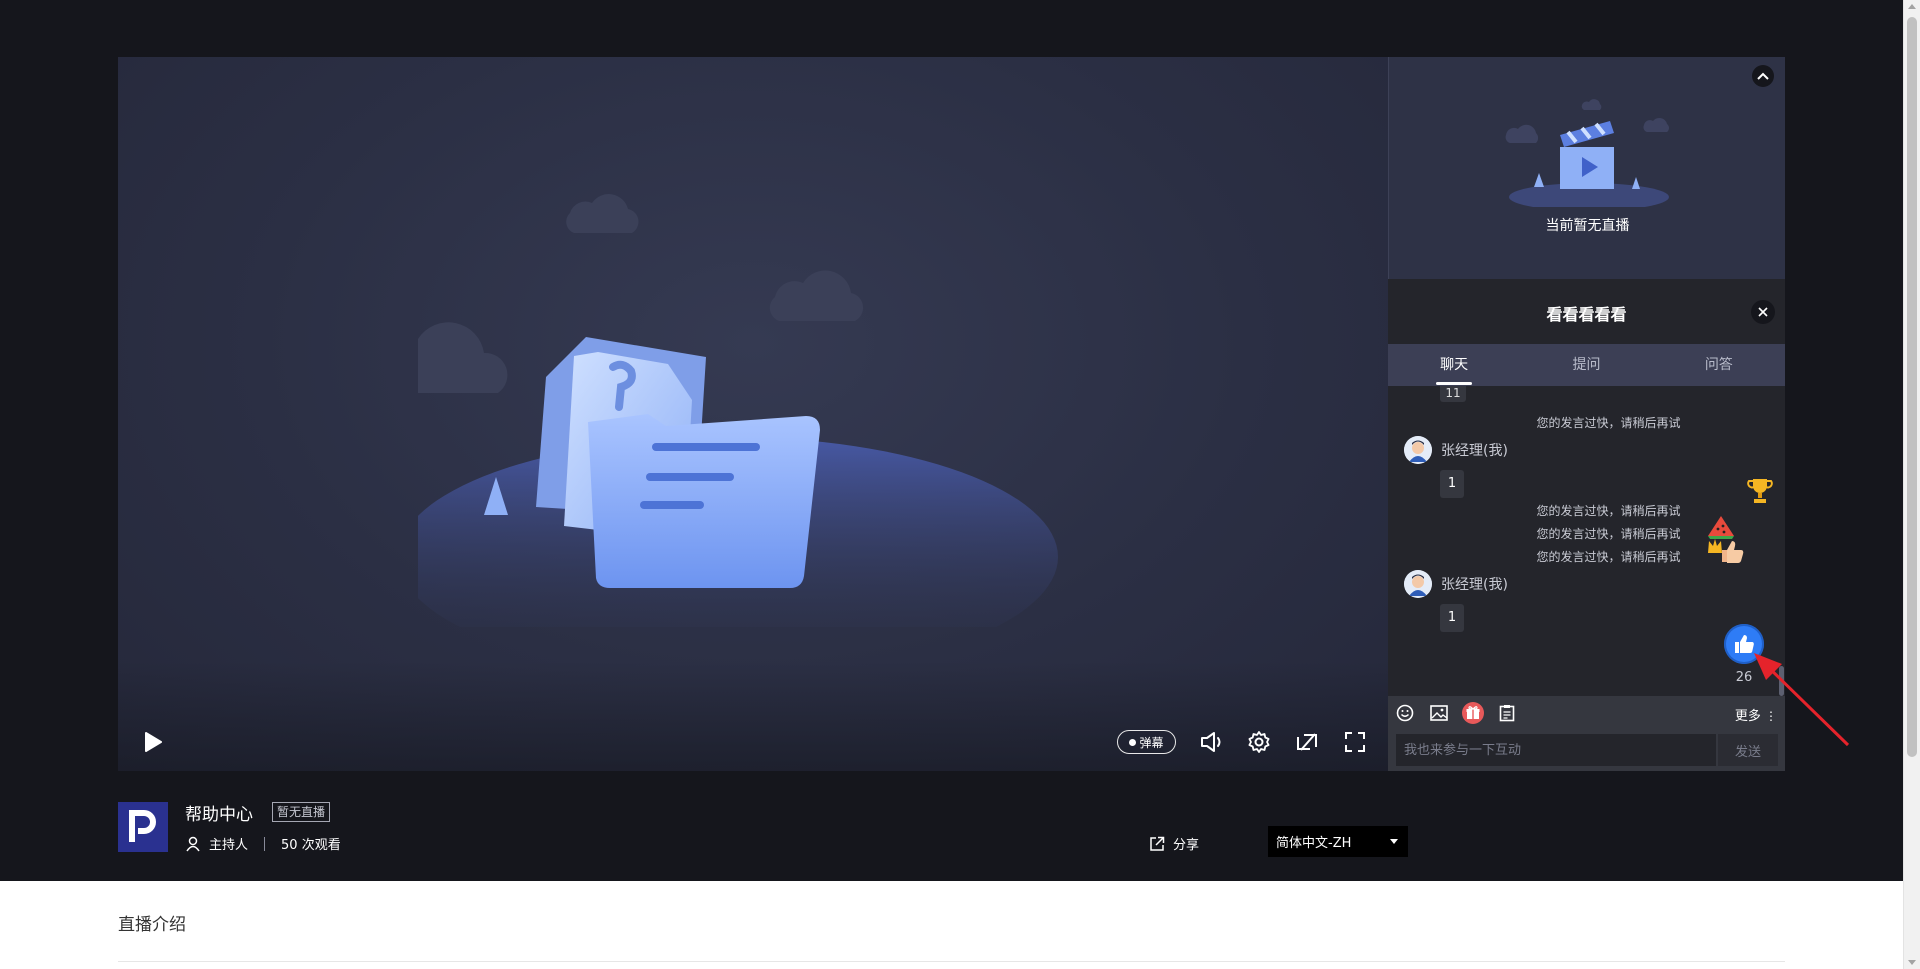 This screenshot has width=1920, height=969. I want to click on system-message: 您的发言过快，请稍后再试, so click(1608, 423).